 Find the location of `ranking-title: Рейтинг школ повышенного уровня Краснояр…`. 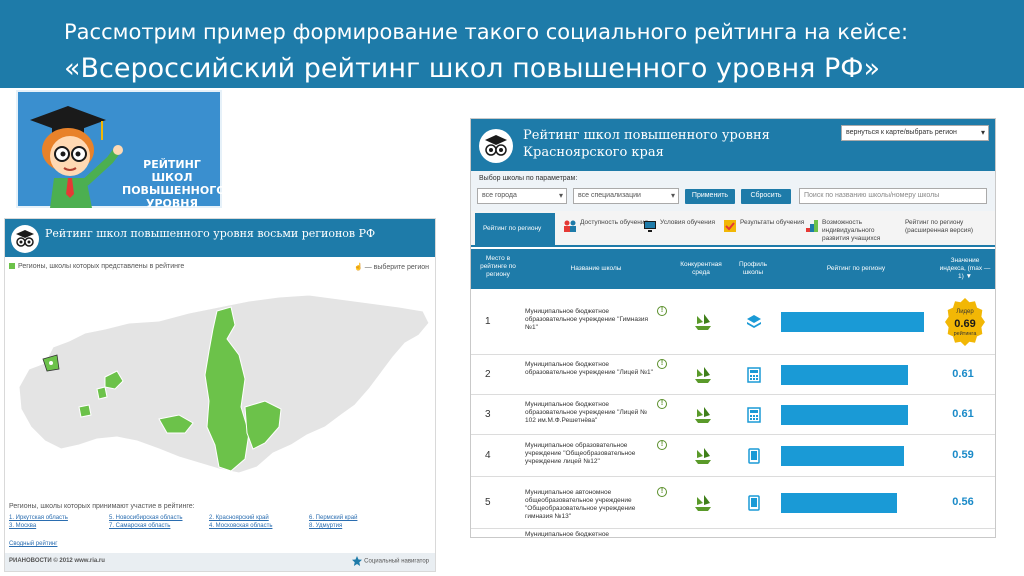

ranking-title: Рейтинг школ повышенного уровня Краснояр… is located at coordinates (646, 144).